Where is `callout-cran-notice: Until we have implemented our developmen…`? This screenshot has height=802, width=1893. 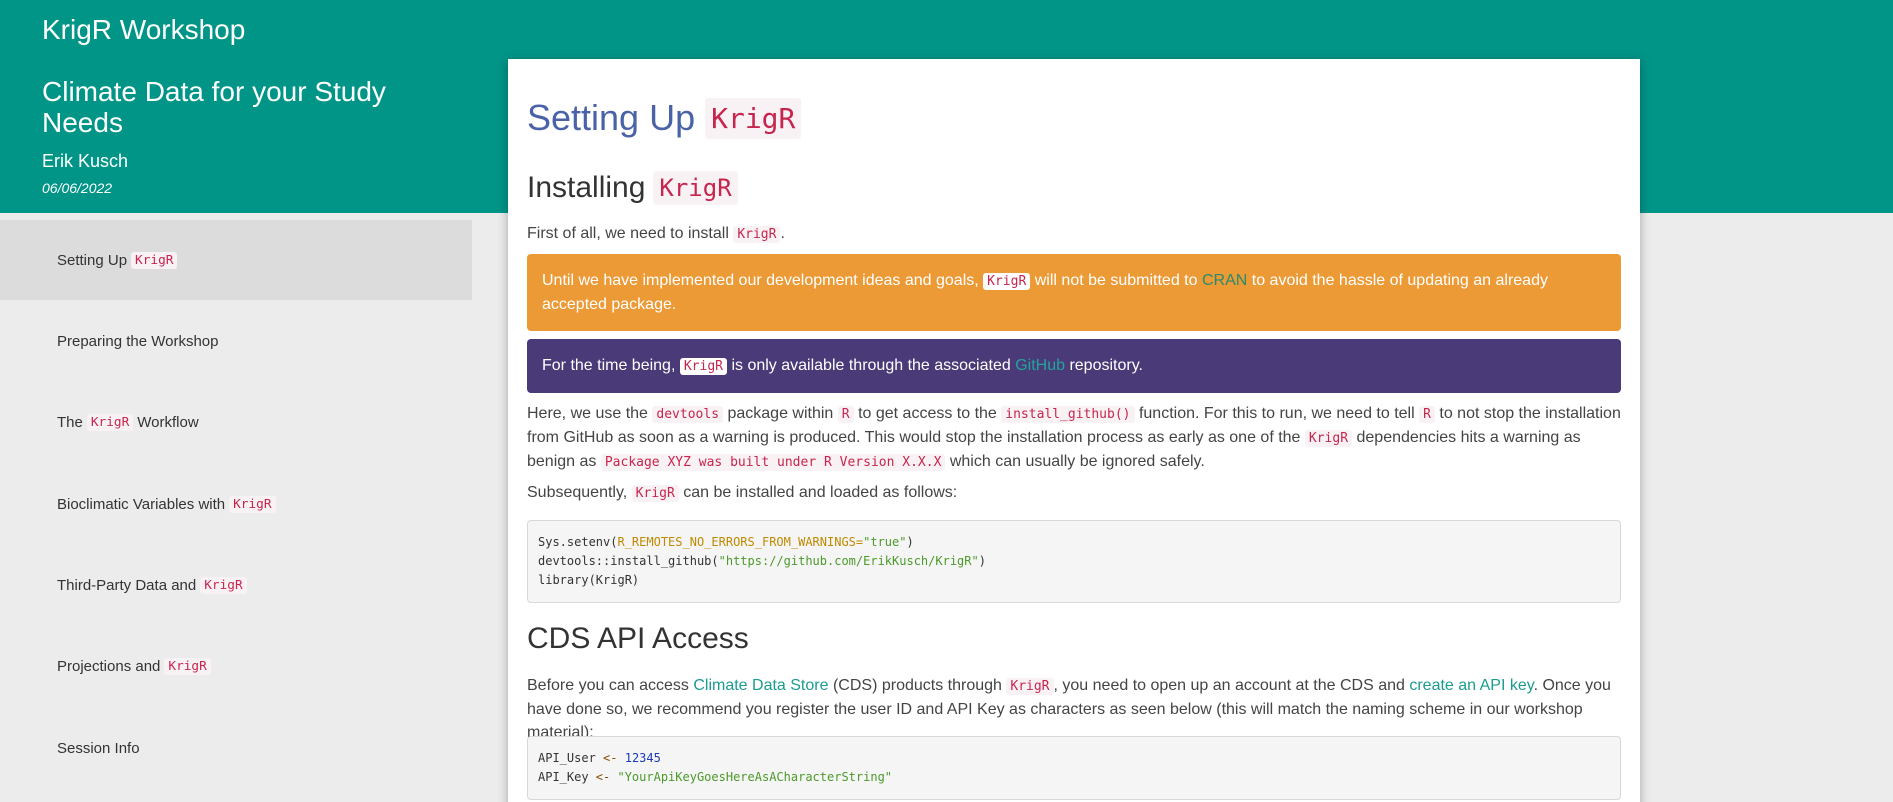
callout-cran-notice: Until we have implemented our developmen… is located at coordinates (1074, 292).